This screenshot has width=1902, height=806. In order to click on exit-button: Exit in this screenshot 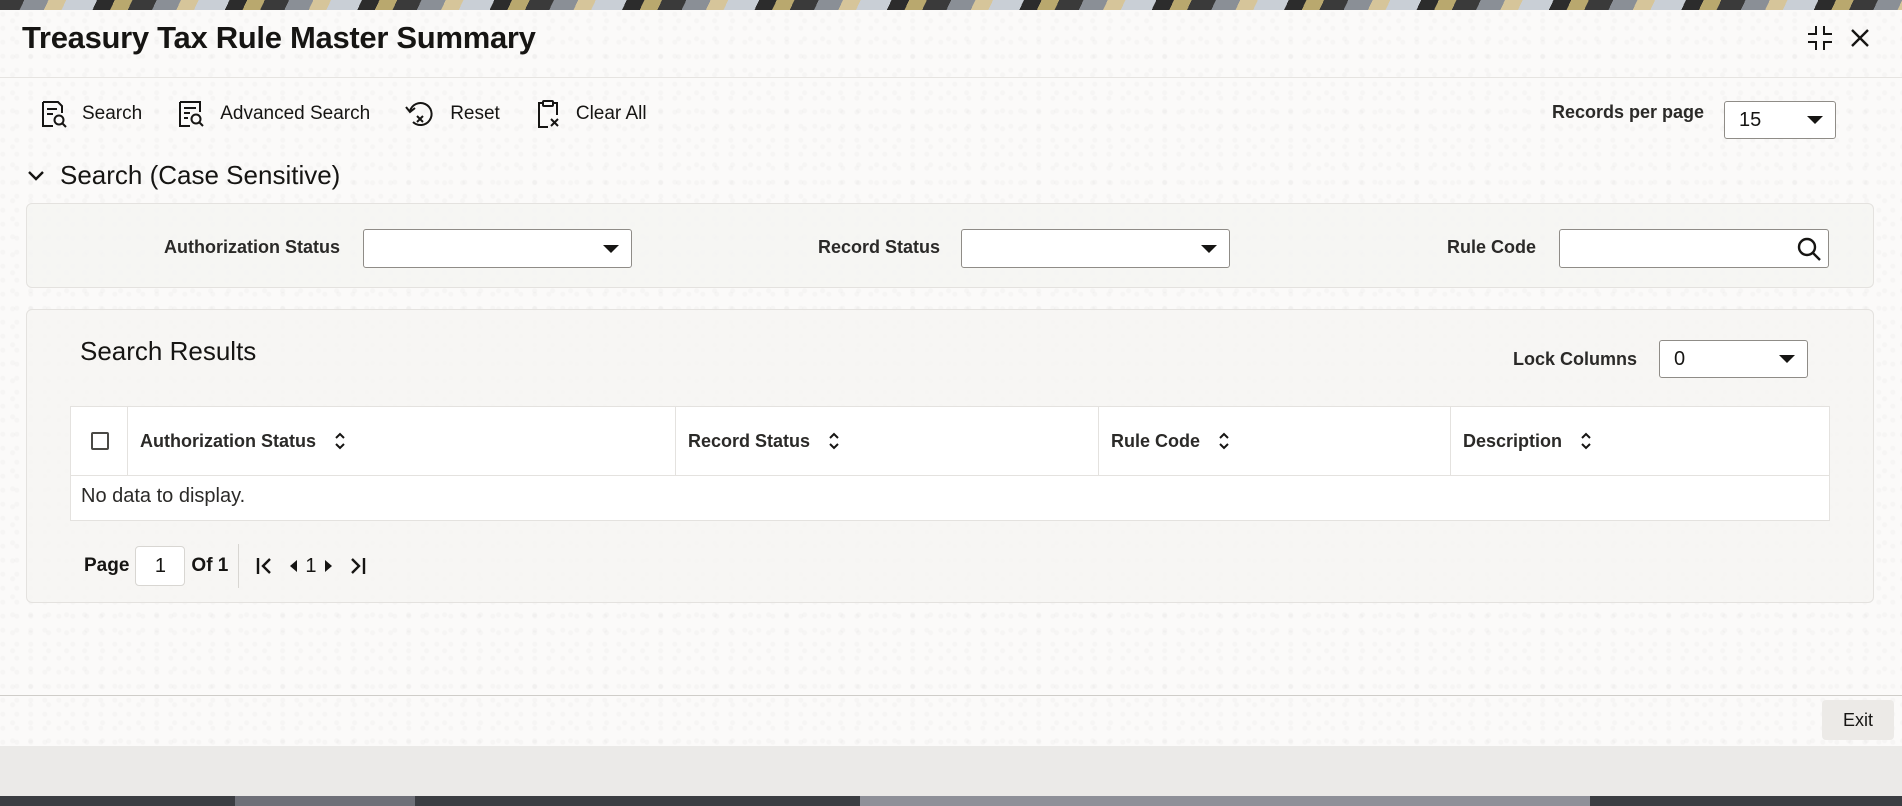, I will do `click(1858, 720)`.